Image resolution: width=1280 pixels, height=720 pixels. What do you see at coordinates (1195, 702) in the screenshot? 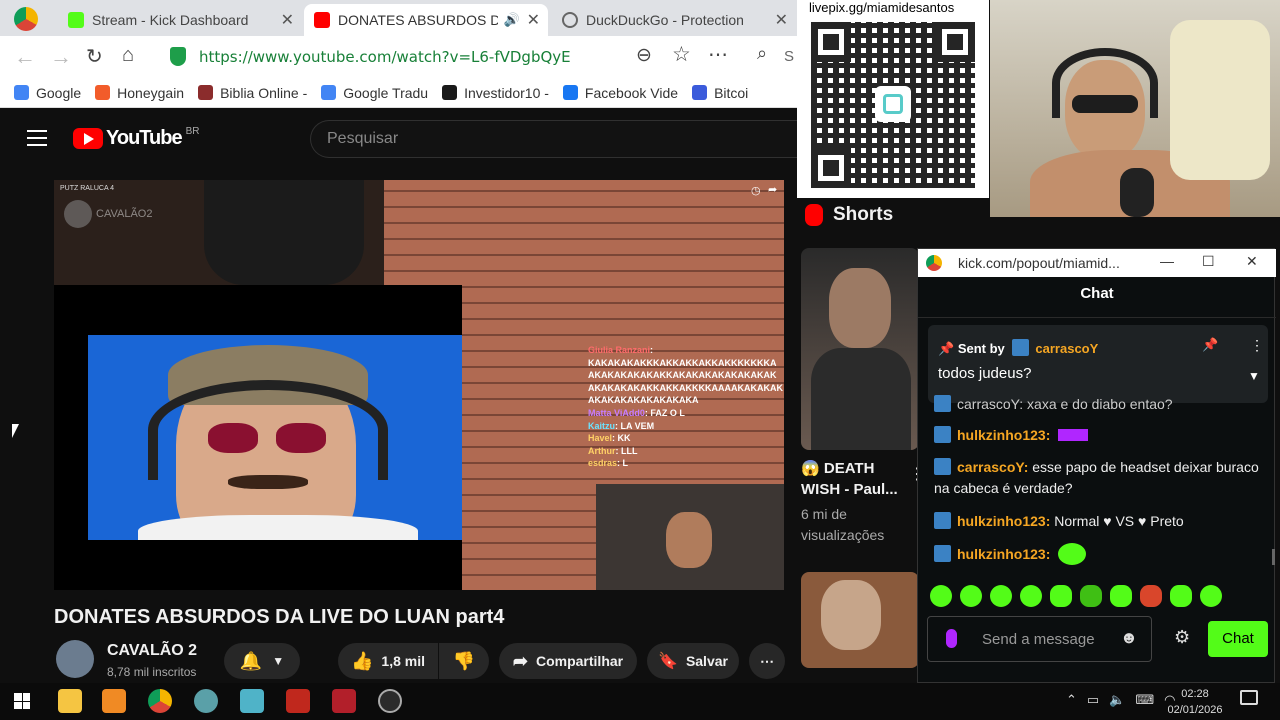
I see `clock: 02:28 02/01/2026` at bounding box center [1195, 702].